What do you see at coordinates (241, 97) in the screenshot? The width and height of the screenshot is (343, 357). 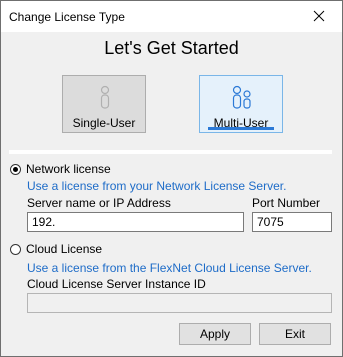 I see `multi-user-icon` at bounding box center [241, 97].